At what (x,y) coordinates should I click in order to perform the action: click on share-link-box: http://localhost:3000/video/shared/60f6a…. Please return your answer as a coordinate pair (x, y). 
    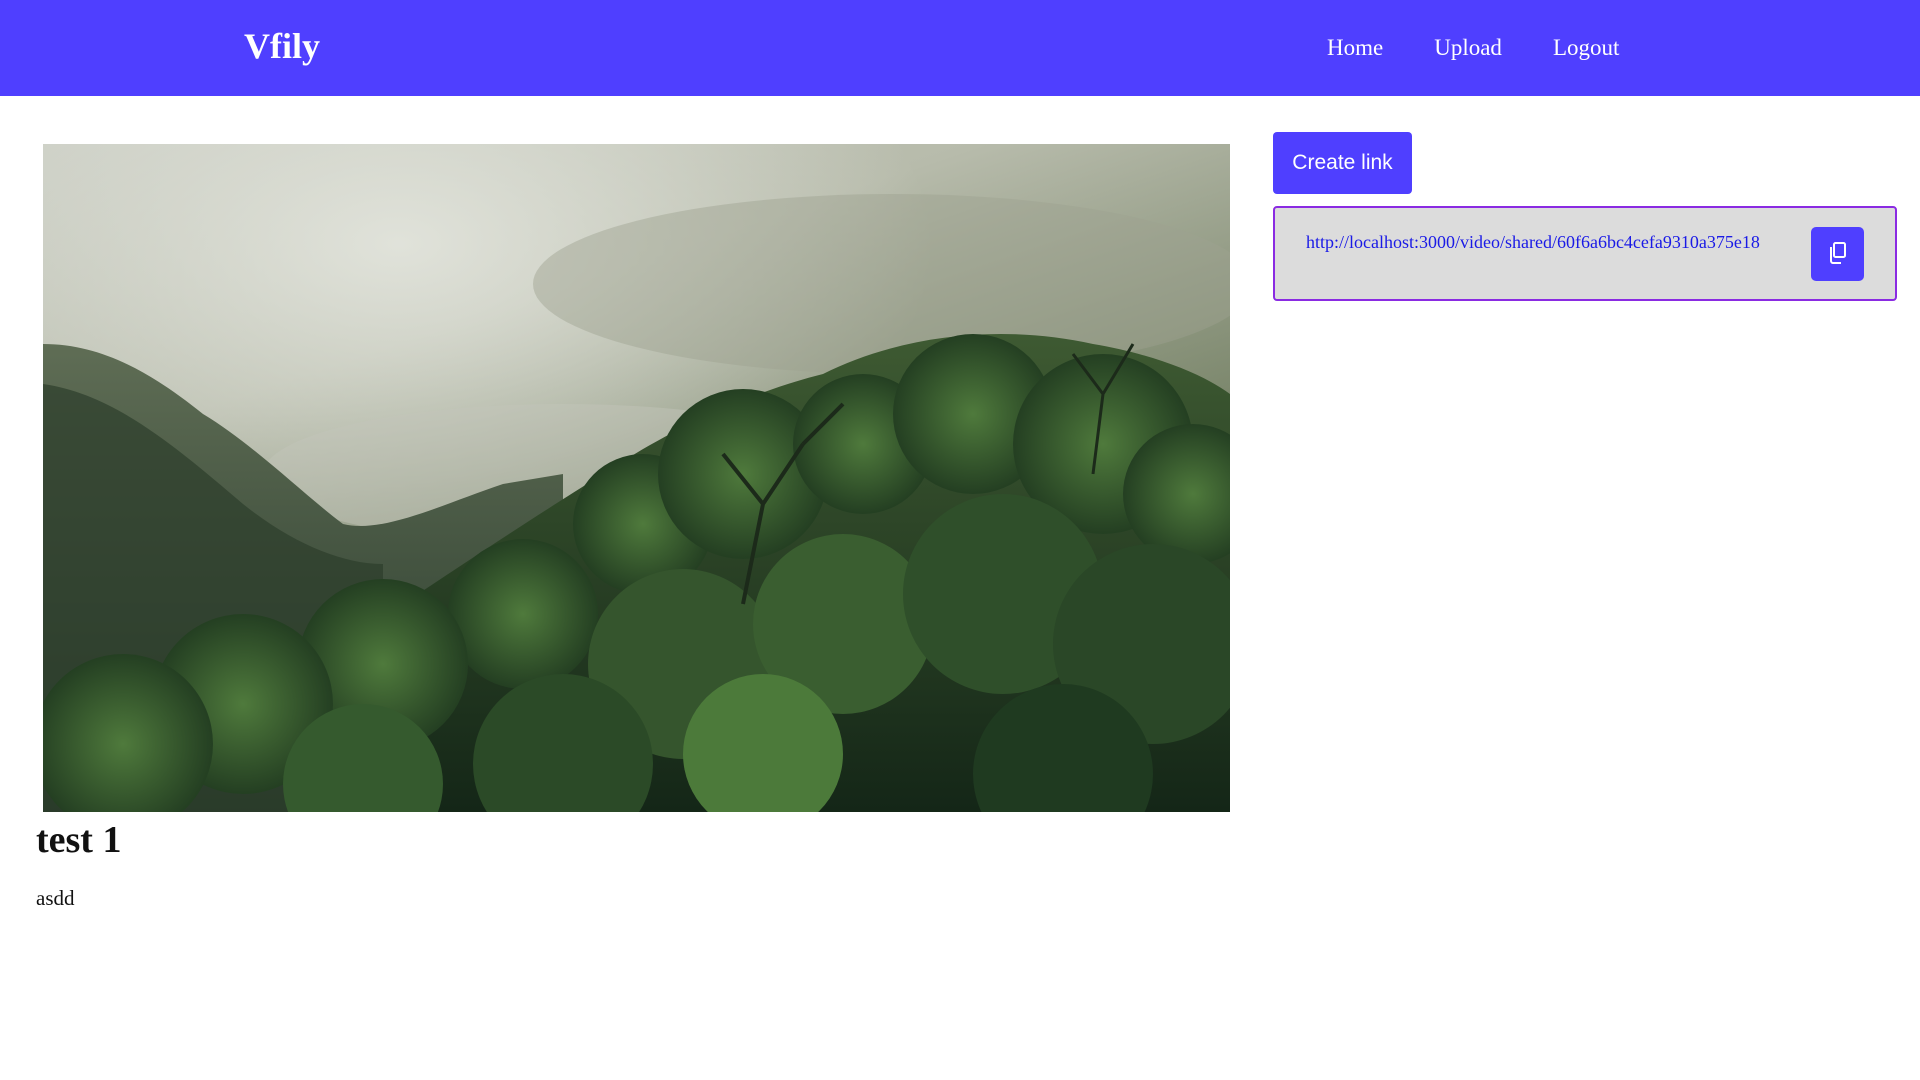
    Looking at the image, I should click on (1585, 253).